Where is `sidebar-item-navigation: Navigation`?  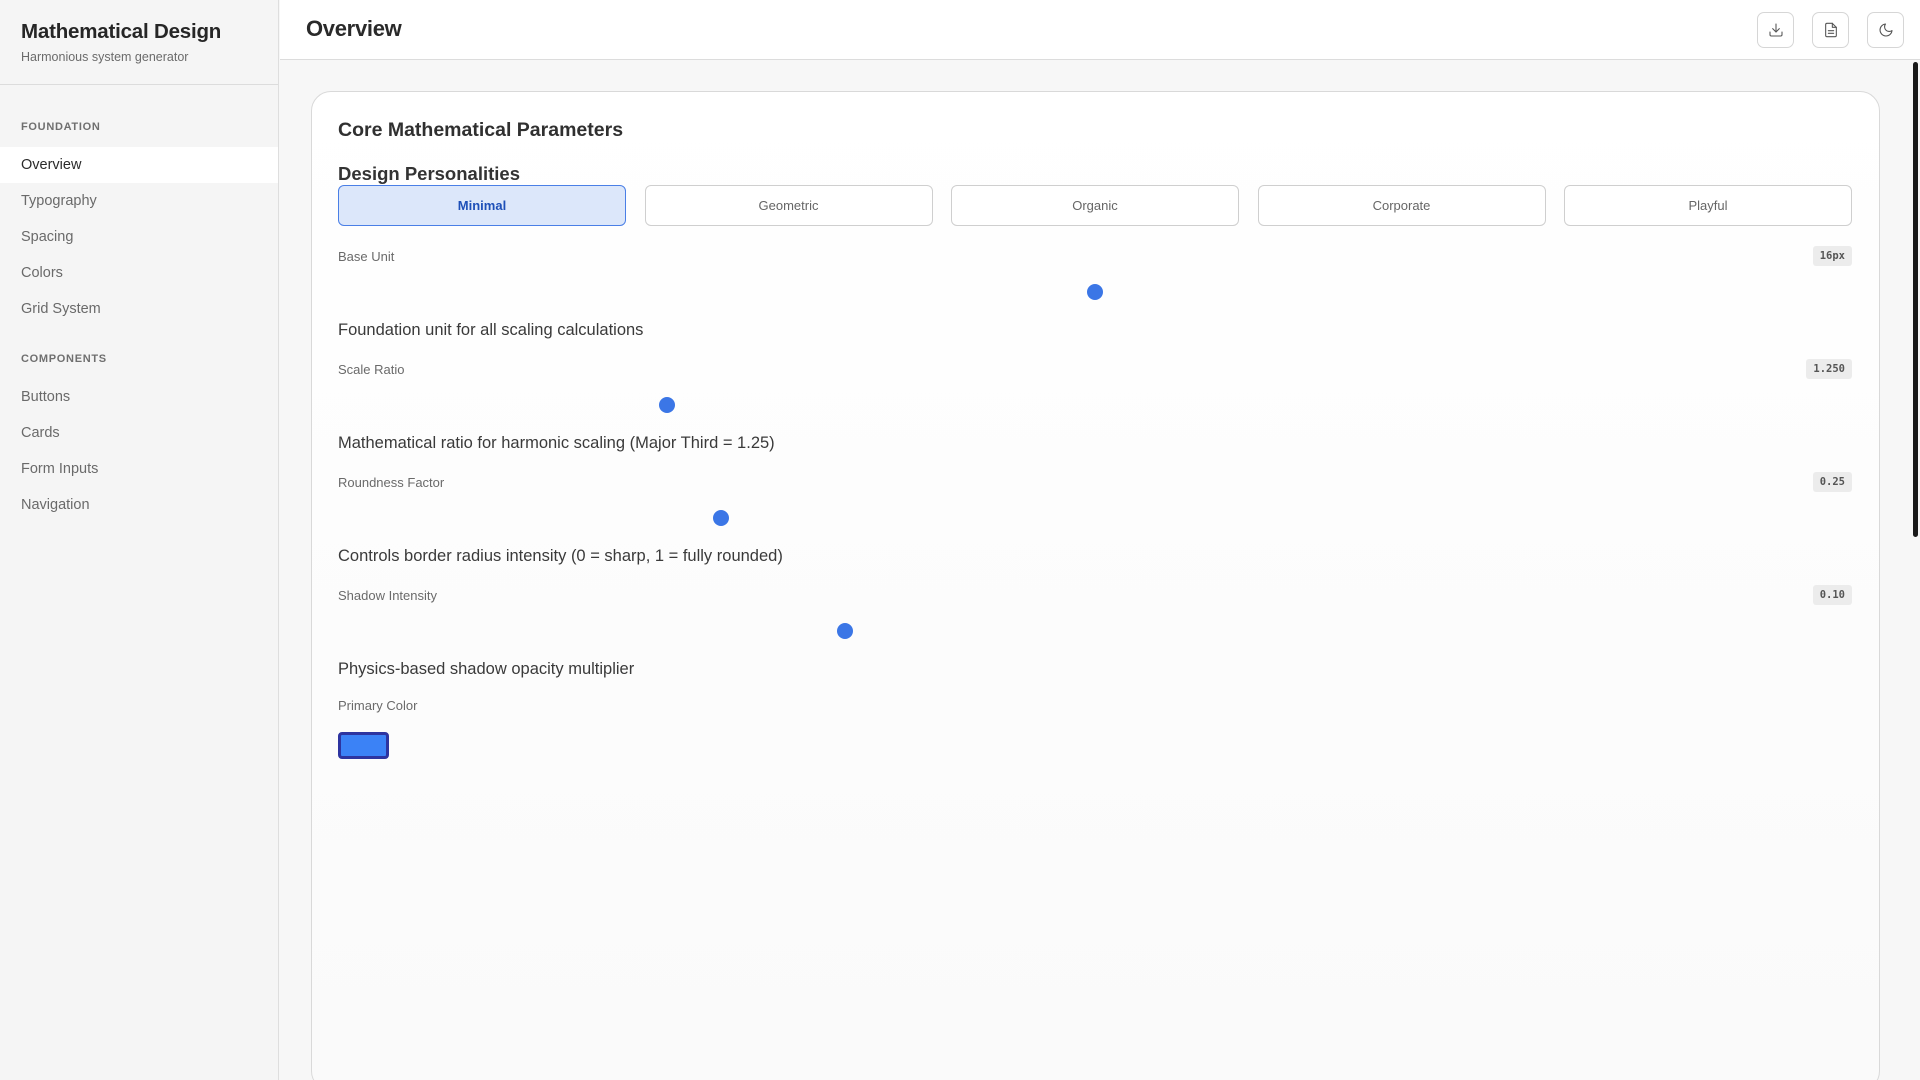 sidebar-item-navigation: Navigation is located at coordinates (139, 505).